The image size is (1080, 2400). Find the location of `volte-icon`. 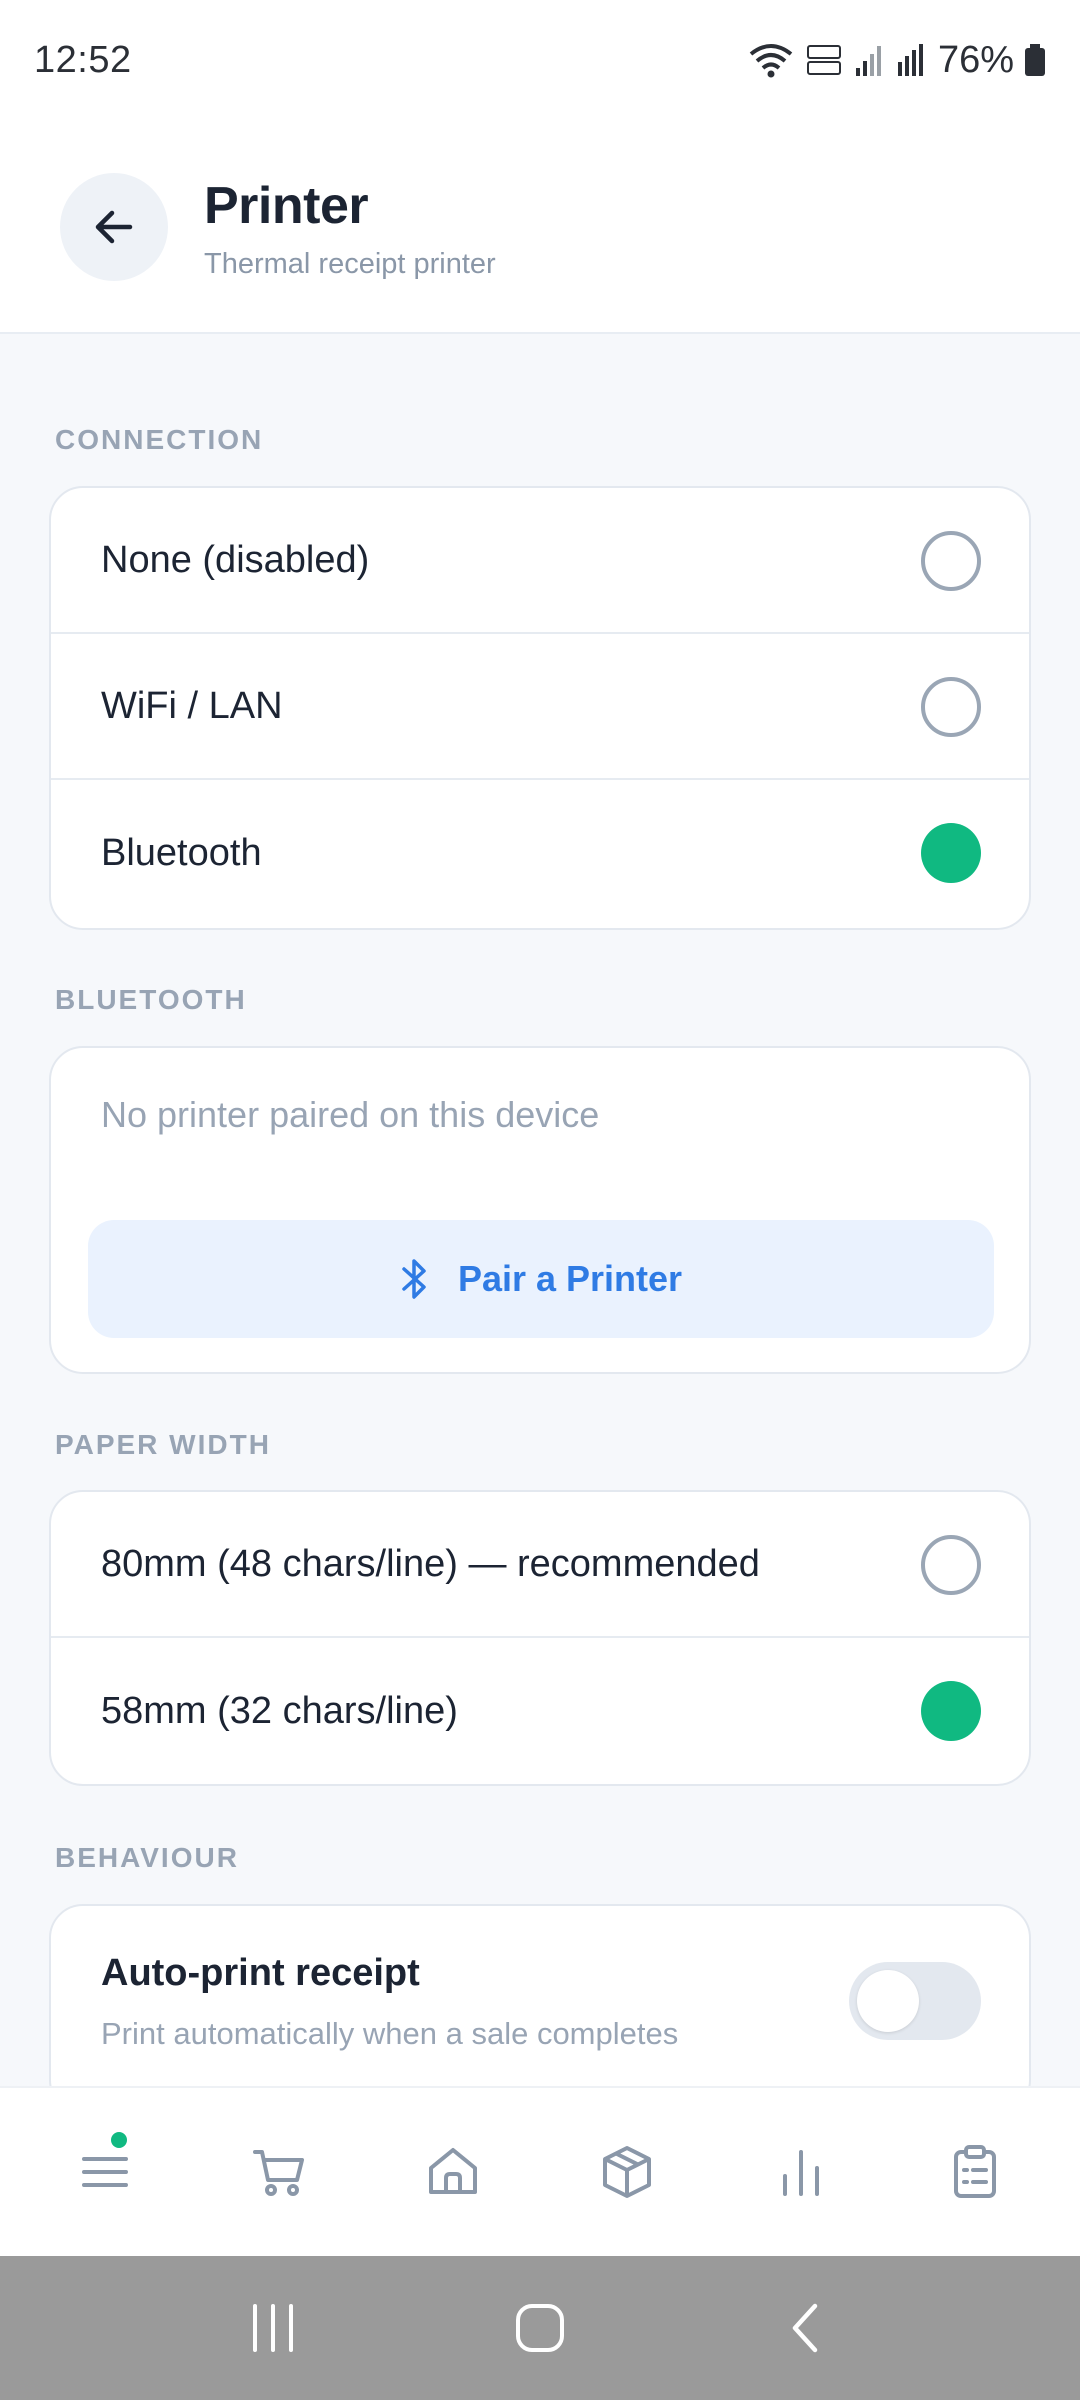

volte-icon is located at coordinates (823, 60).